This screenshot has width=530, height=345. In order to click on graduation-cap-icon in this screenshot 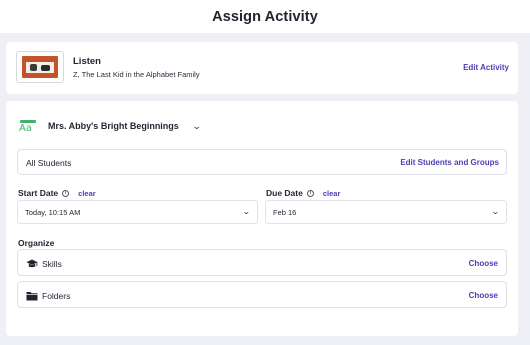, I will do `click(32, 263)`.